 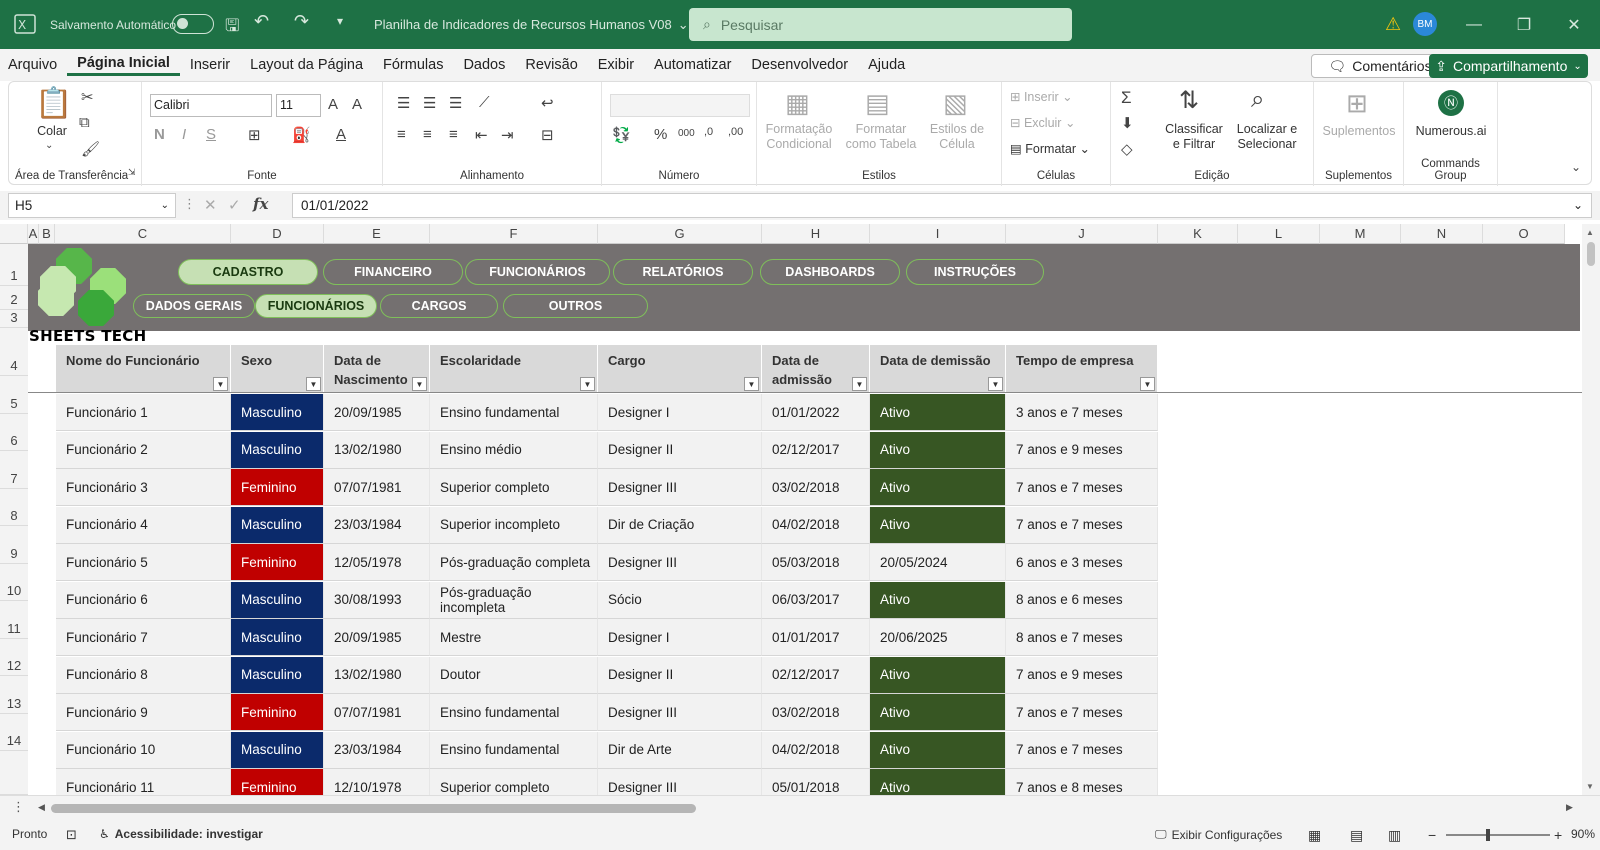 What do you see at coordinates (298, 105) in the screenshot?
I see `font-size-select: 11` at bounding box center [298, 105].